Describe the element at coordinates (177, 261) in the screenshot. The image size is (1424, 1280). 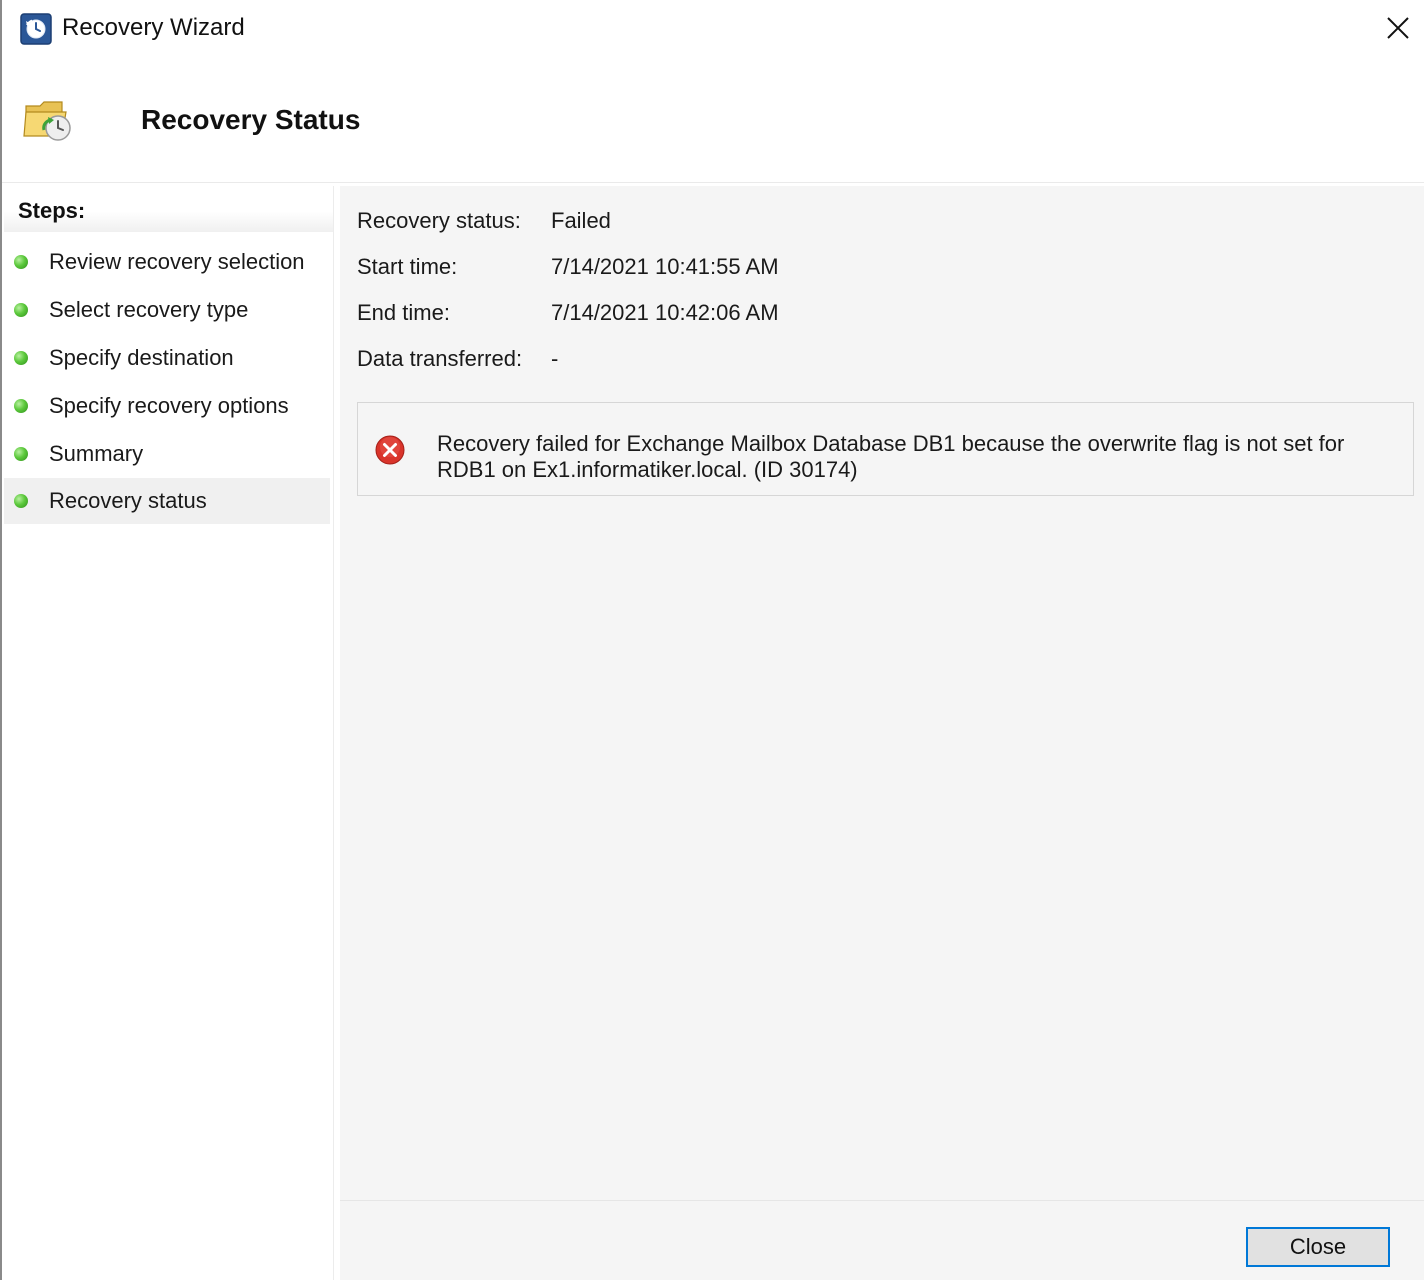
I see `step-label: Review recovery selection` at that location.